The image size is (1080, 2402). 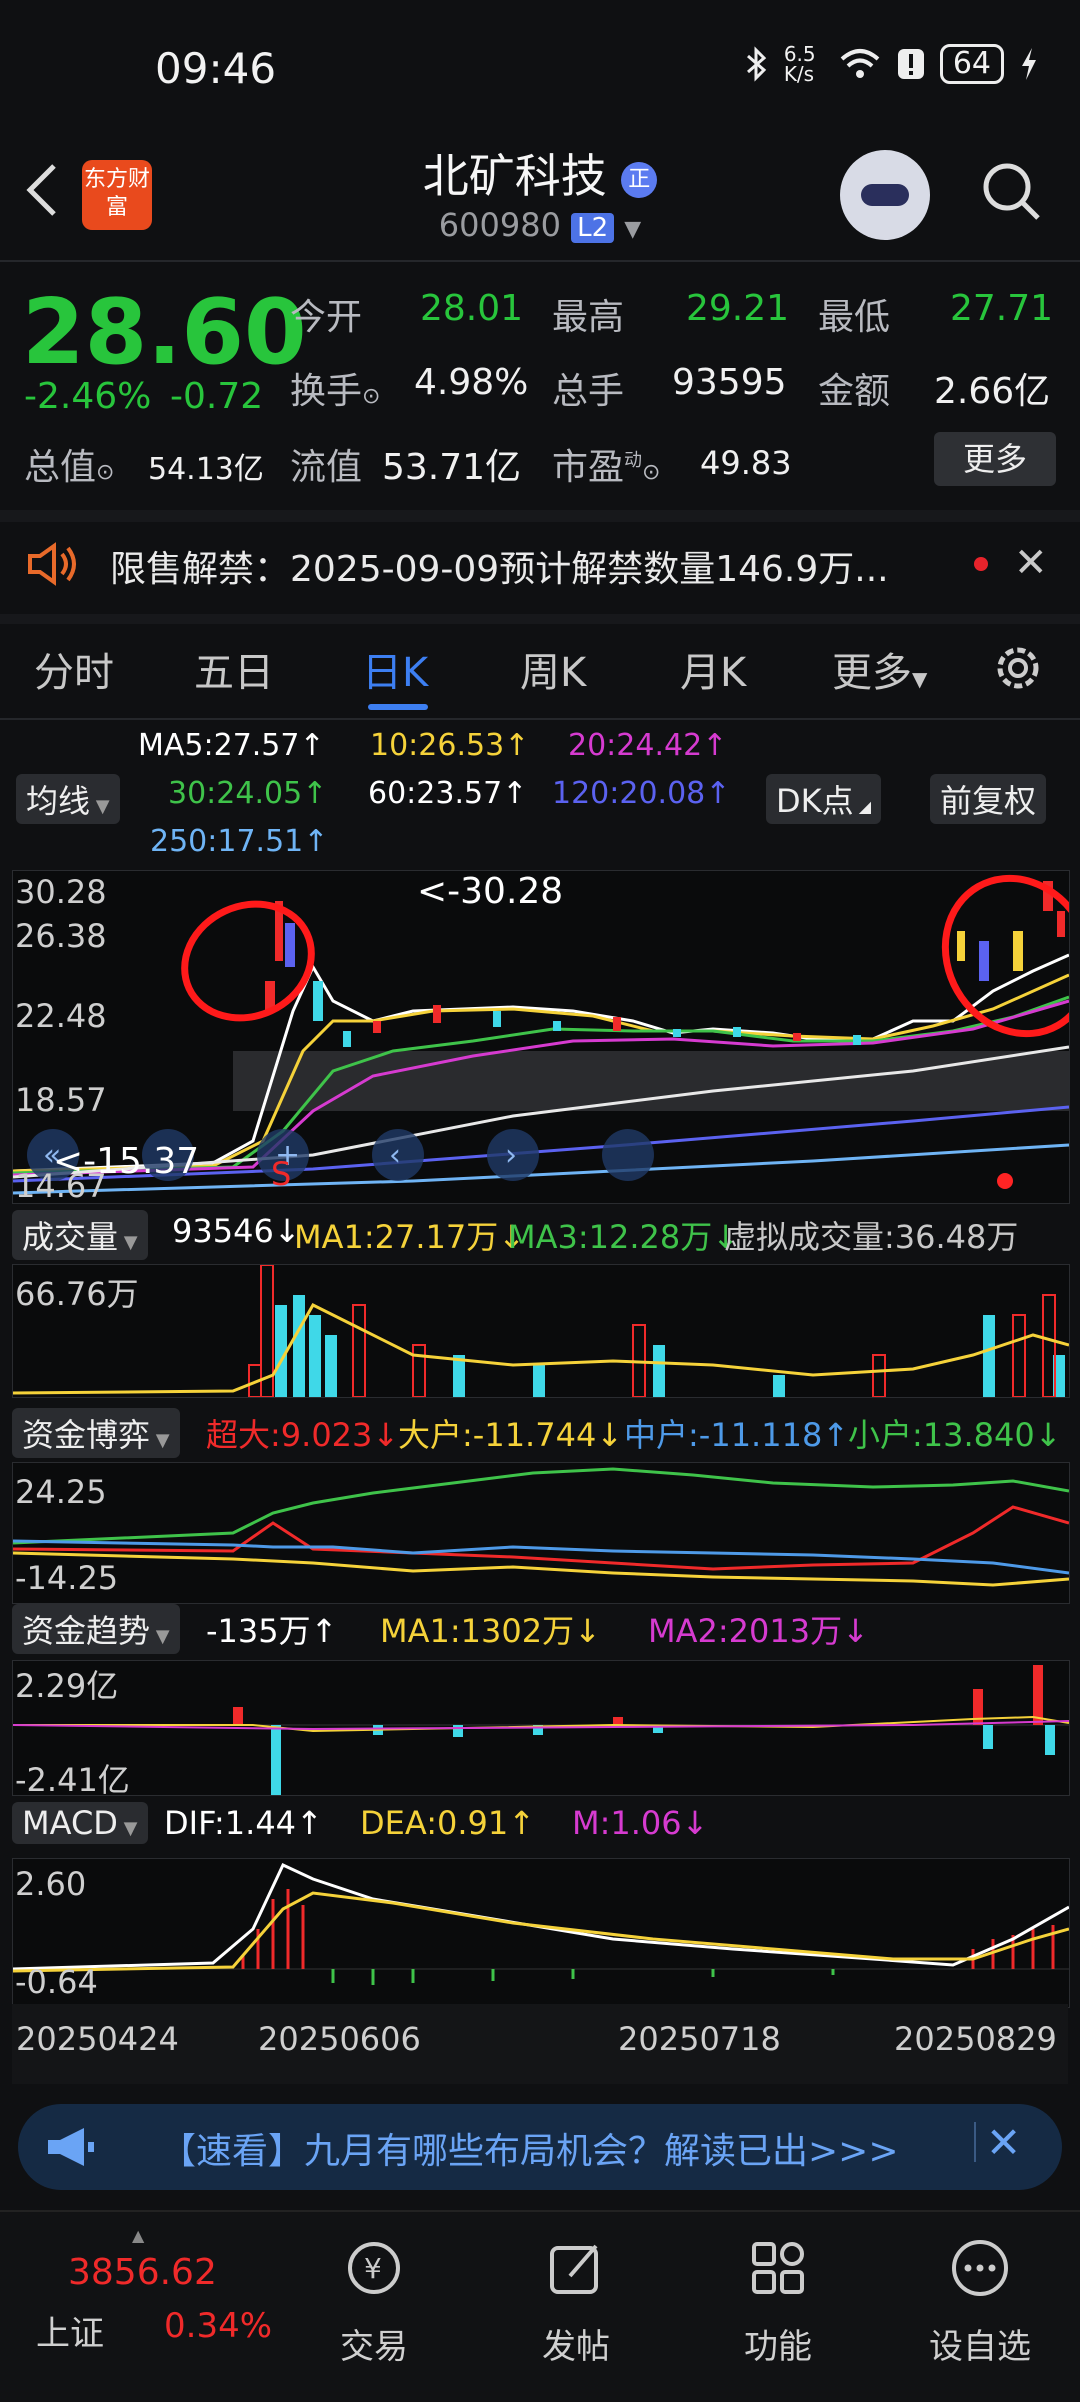 What do you see at coordinates (588, 317) in the screenshot?
I see `high-label: 最高` at bounding box center [588, 317].